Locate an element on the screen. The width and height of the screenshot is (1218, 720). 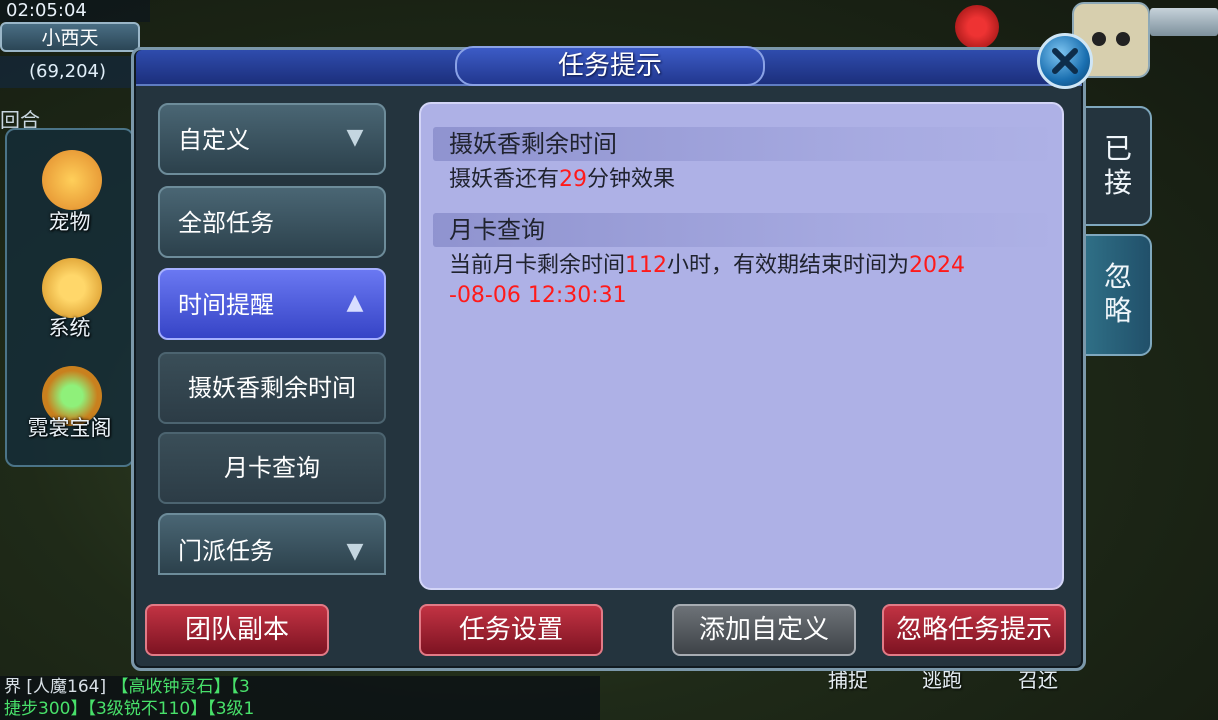
menu-sect-tasks: 门派任务 ▼ is located at coordinates (272, 544).